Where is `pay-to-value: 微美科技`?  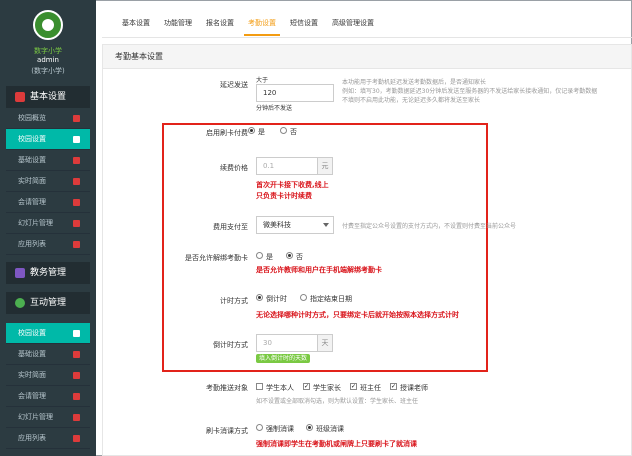
pay-to-value: 微美科技 is located at coordinates (277, 225).